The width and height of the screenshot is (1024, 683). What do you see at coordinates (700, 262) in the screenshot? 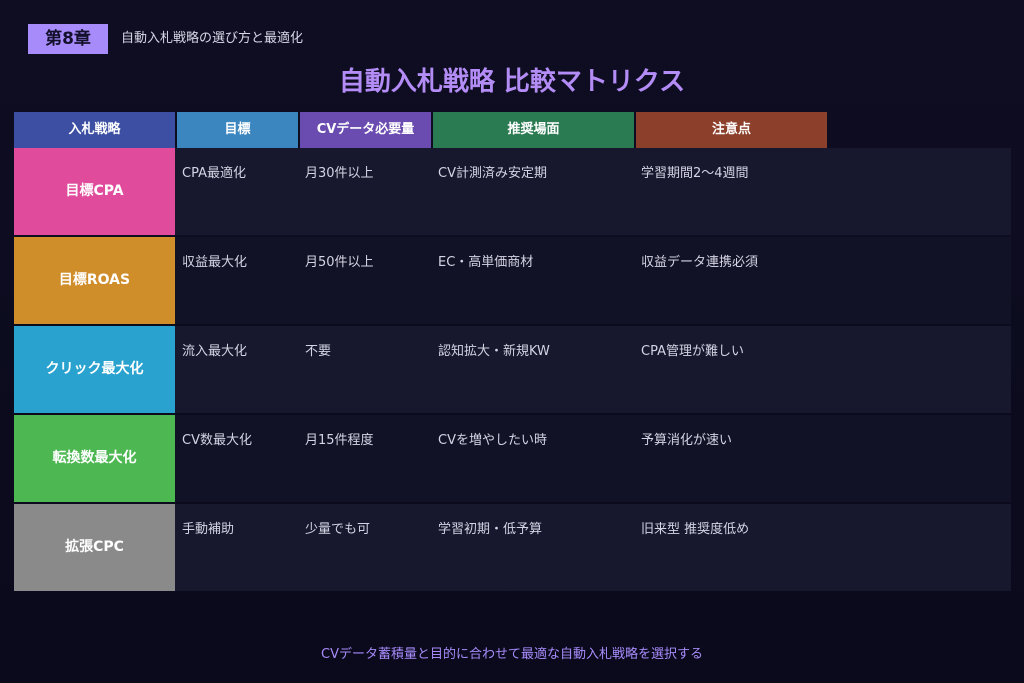
I see `cell-note: 収益データ連携必須` at bounding box center [700, 262].